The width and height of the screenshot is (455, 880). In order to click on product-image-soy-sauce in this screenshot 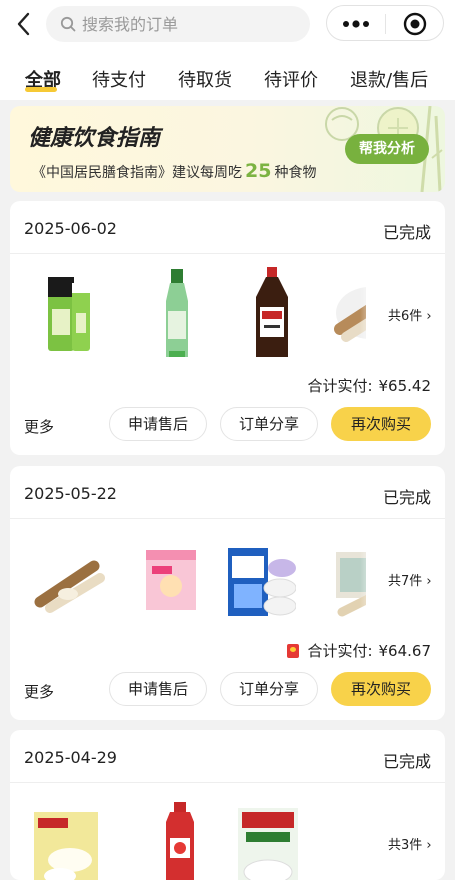, I will do `click(272, 312)`.